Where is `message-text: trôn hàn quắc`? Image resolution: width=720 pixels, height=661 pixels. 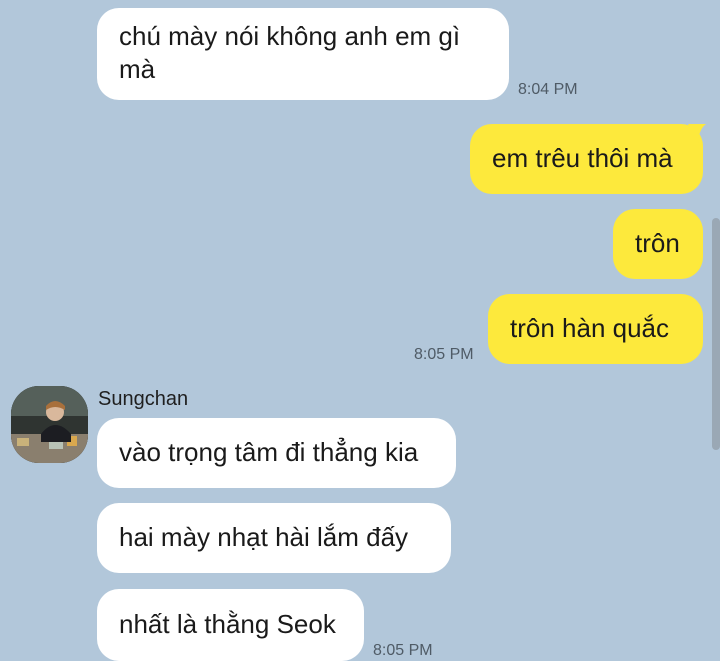 message-text: trôn hàn quắc is located at coordinates (590, 328).